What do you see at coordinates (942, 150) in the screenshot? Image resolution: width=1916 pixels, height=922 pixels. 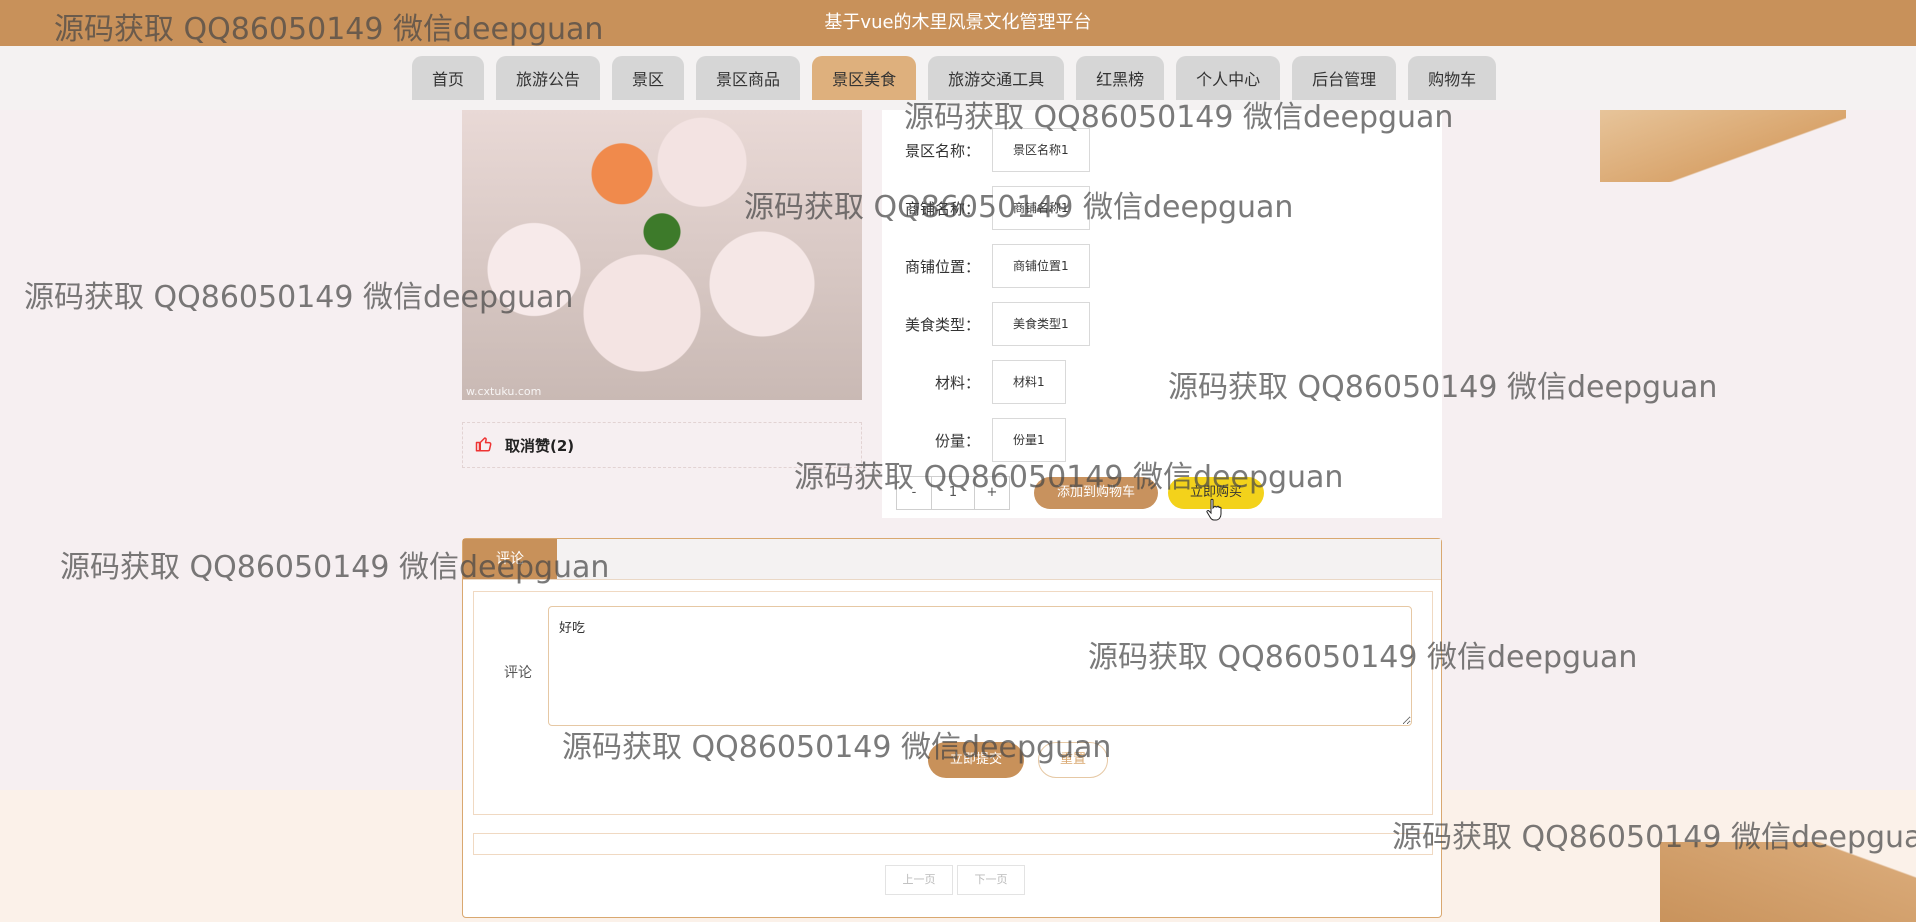 I see `field-label: 景区名称：` at bounding box center [942, 150].